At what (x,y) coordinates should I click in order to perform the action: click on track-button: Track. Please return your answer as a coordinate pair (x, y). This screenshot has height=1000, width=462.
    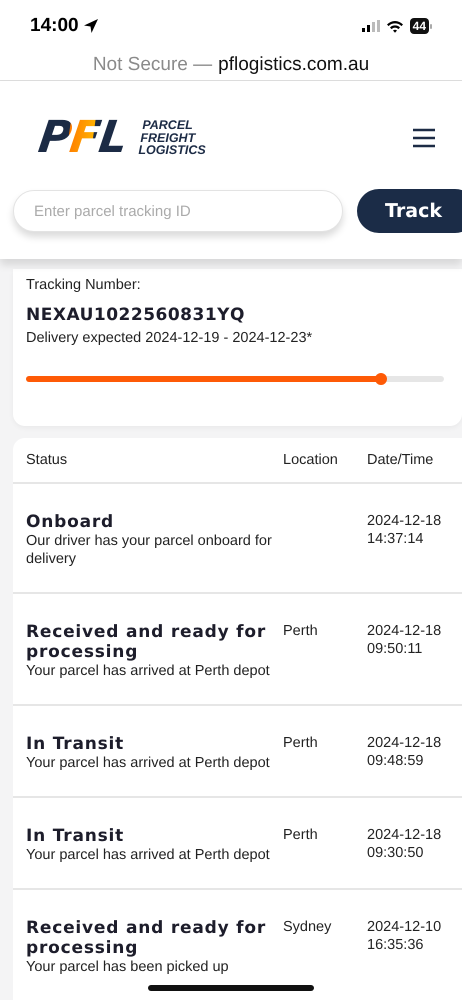
    Looking at the image, I should click on (409, 211).